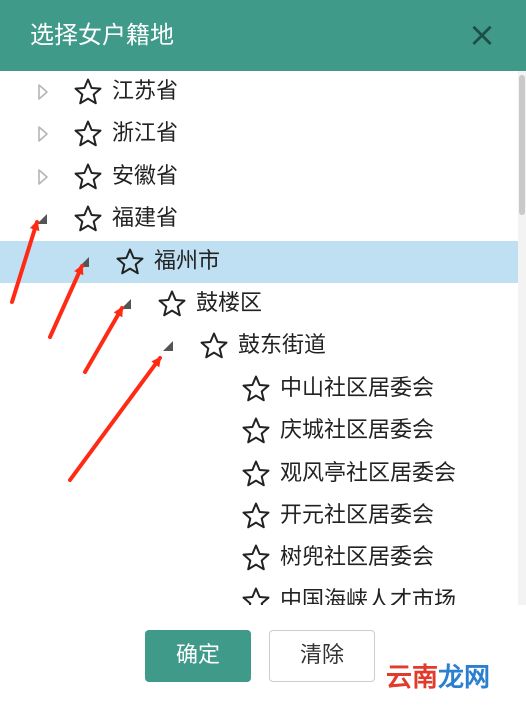  I want to click on tree-node: 中山社区居委会, so click(263, 389).